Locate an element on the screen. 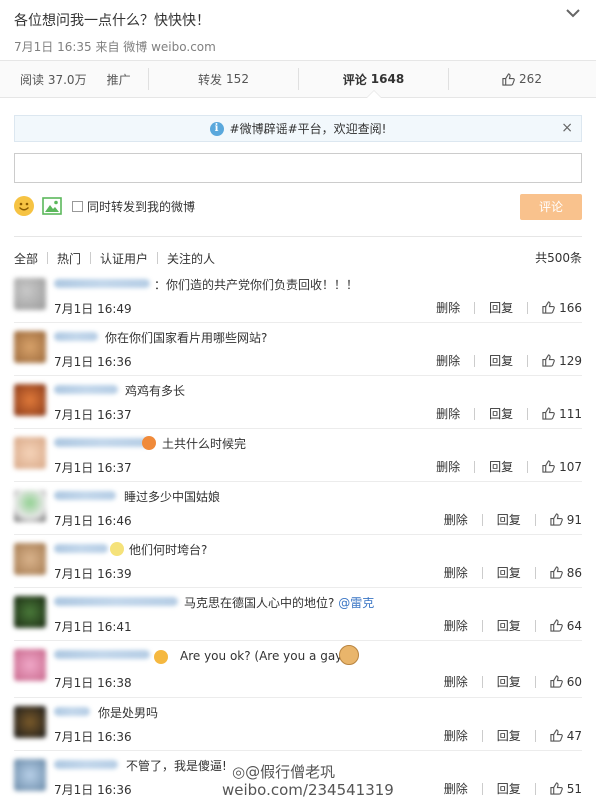 The image size is (596, 805). comment-actions: 删除 回复 51 is located at coordinates (506, 788).